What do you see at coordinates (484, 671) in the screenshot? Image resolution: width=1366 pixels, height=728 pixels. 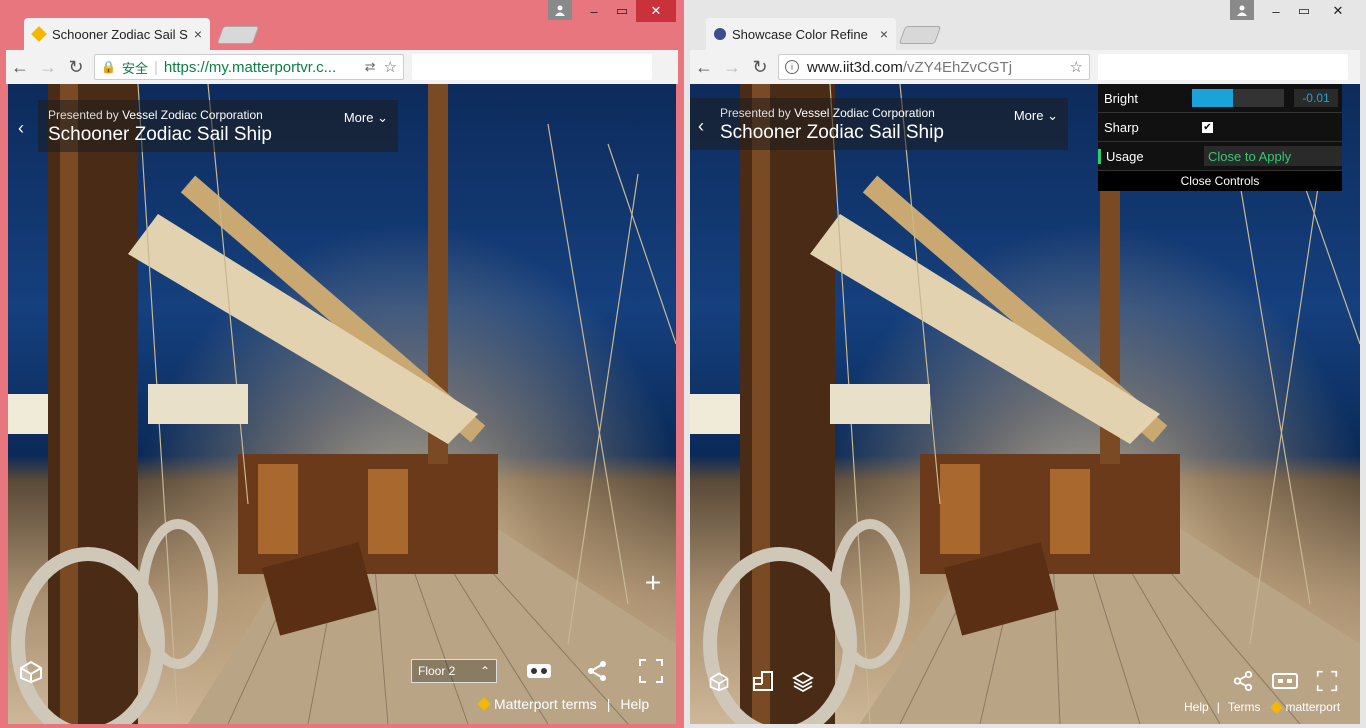 I see `chevron-up-icon: ⌃` at bounding box center [484, 671].